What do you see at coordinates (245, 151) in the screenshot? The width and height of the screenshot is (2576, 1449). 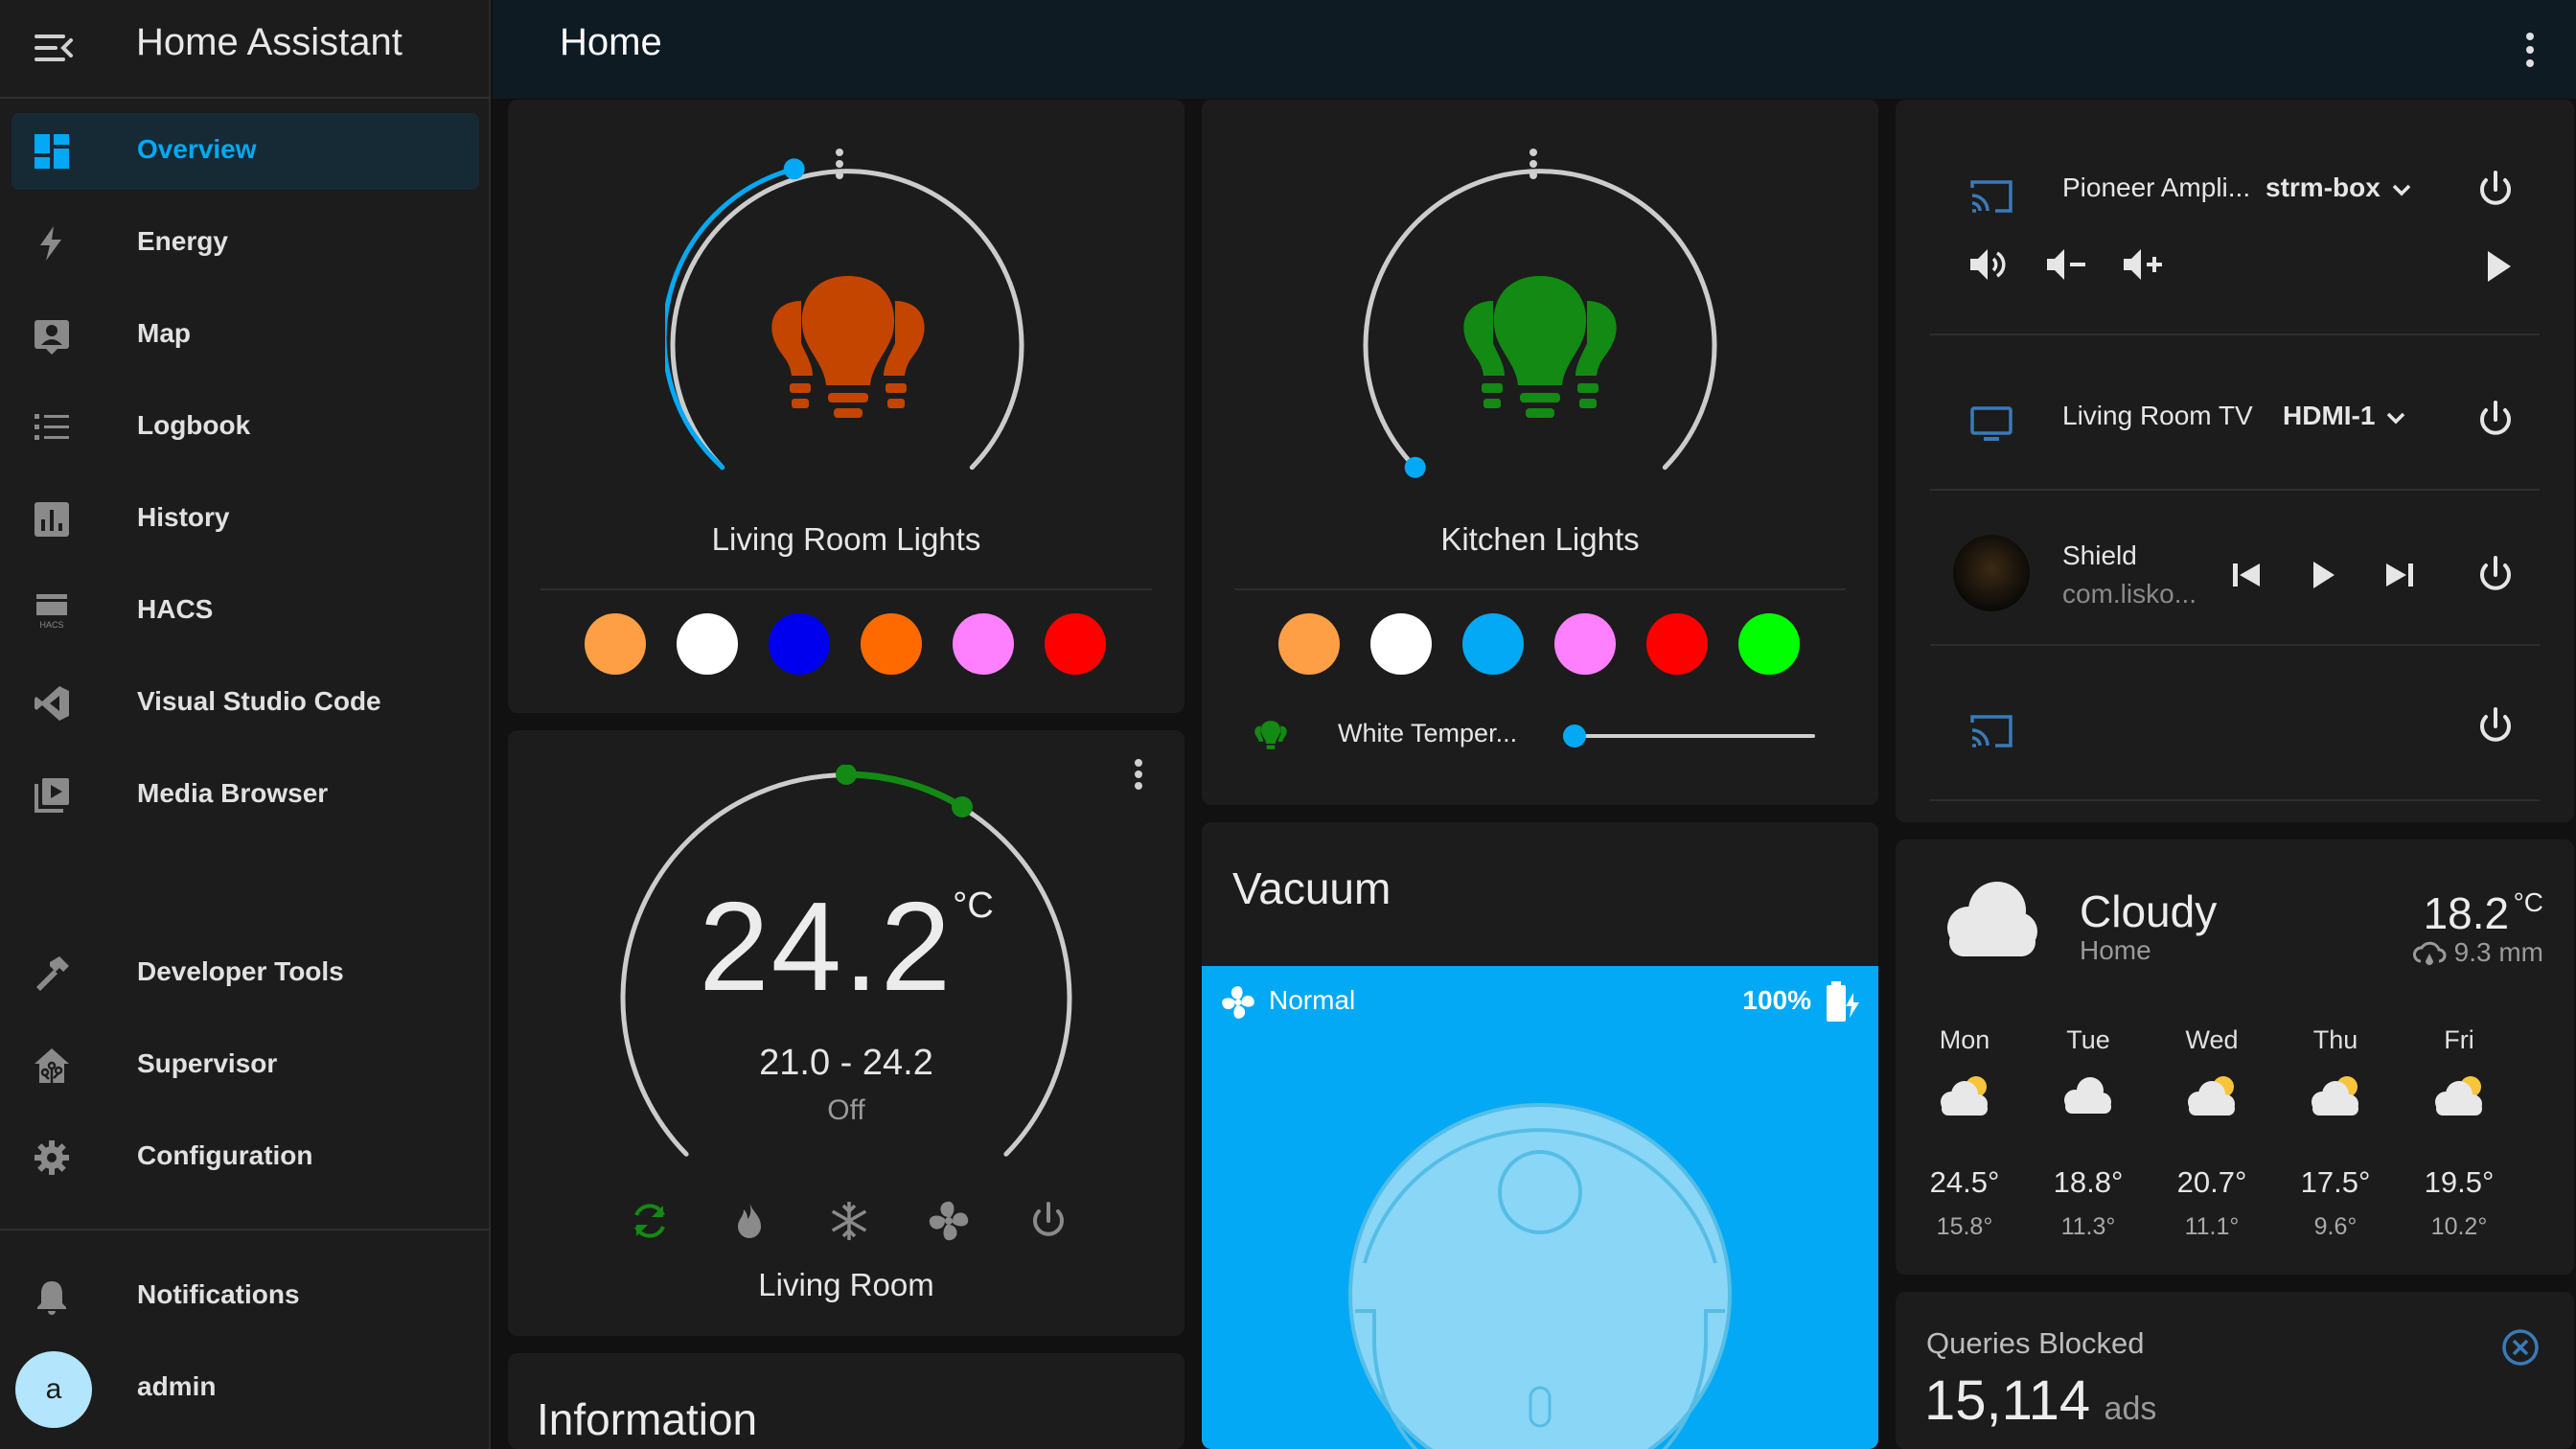 I see `sidebar-item-overview: Overview` at bounding box center [245, 151].